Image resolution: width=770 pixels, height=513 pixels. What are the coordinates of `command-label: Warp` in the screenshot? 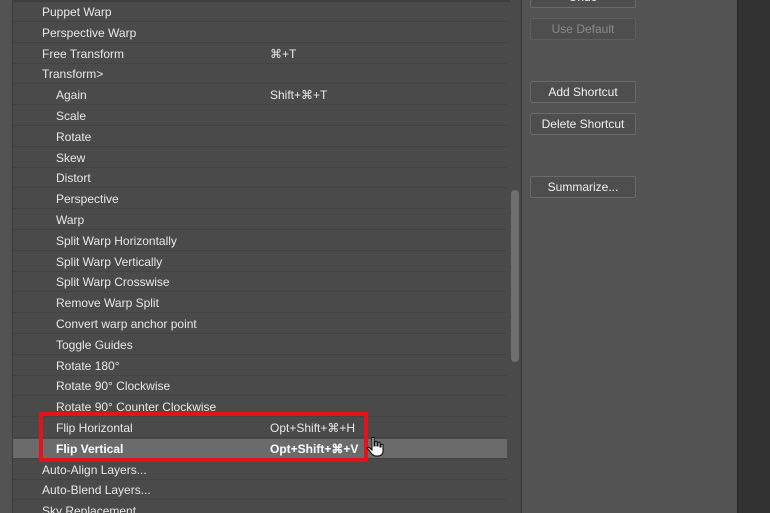 It's located at (70, 220).